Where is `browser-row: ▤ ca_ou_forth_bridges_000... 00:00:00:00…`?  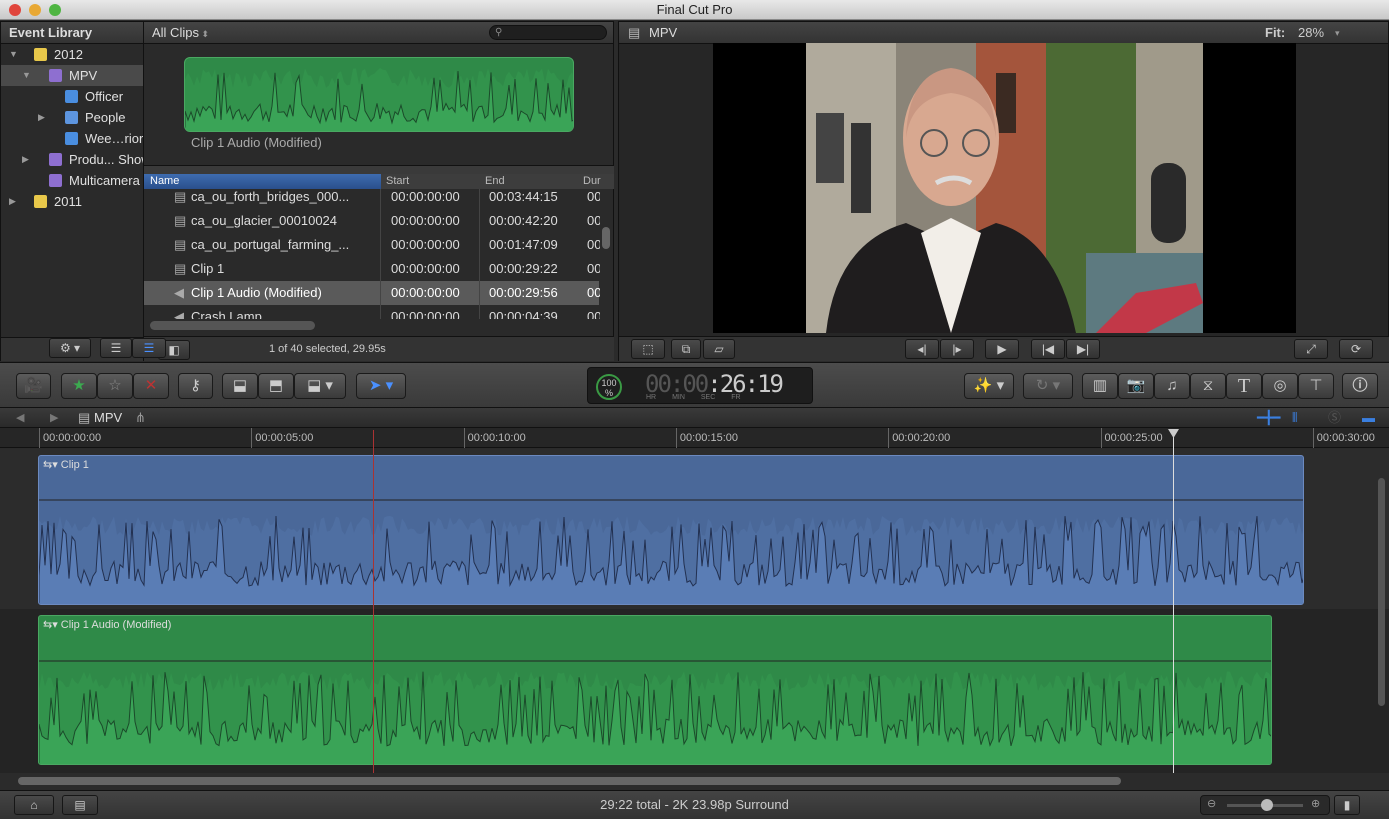 browser-row: ▤ ca_ou_forth_bridges_000... 00:00:00:00… is located at coordinates (372, 199).